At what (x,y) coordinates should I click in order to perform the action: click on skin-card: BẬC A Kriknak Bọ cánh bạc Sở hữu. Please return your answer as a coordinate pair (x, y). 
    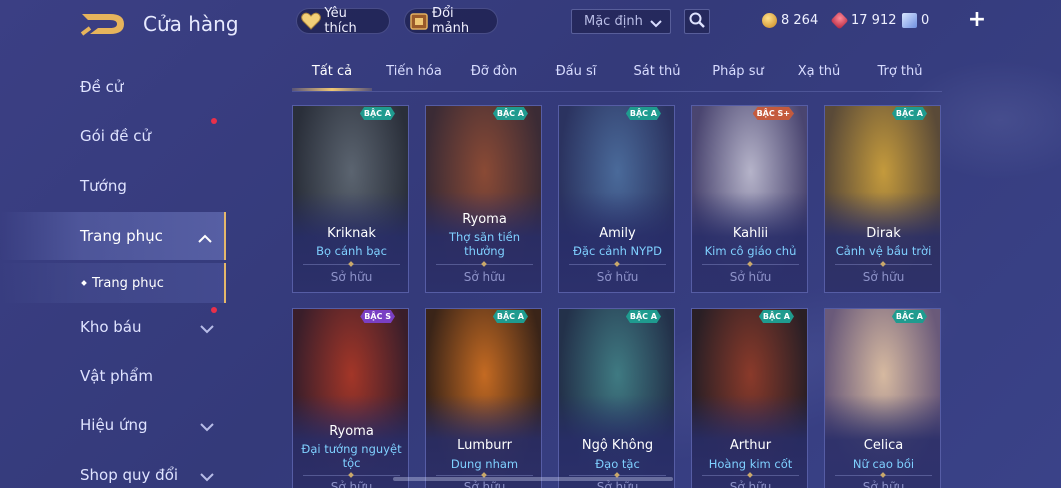
    Looking at the image, I should click on (350, 199).